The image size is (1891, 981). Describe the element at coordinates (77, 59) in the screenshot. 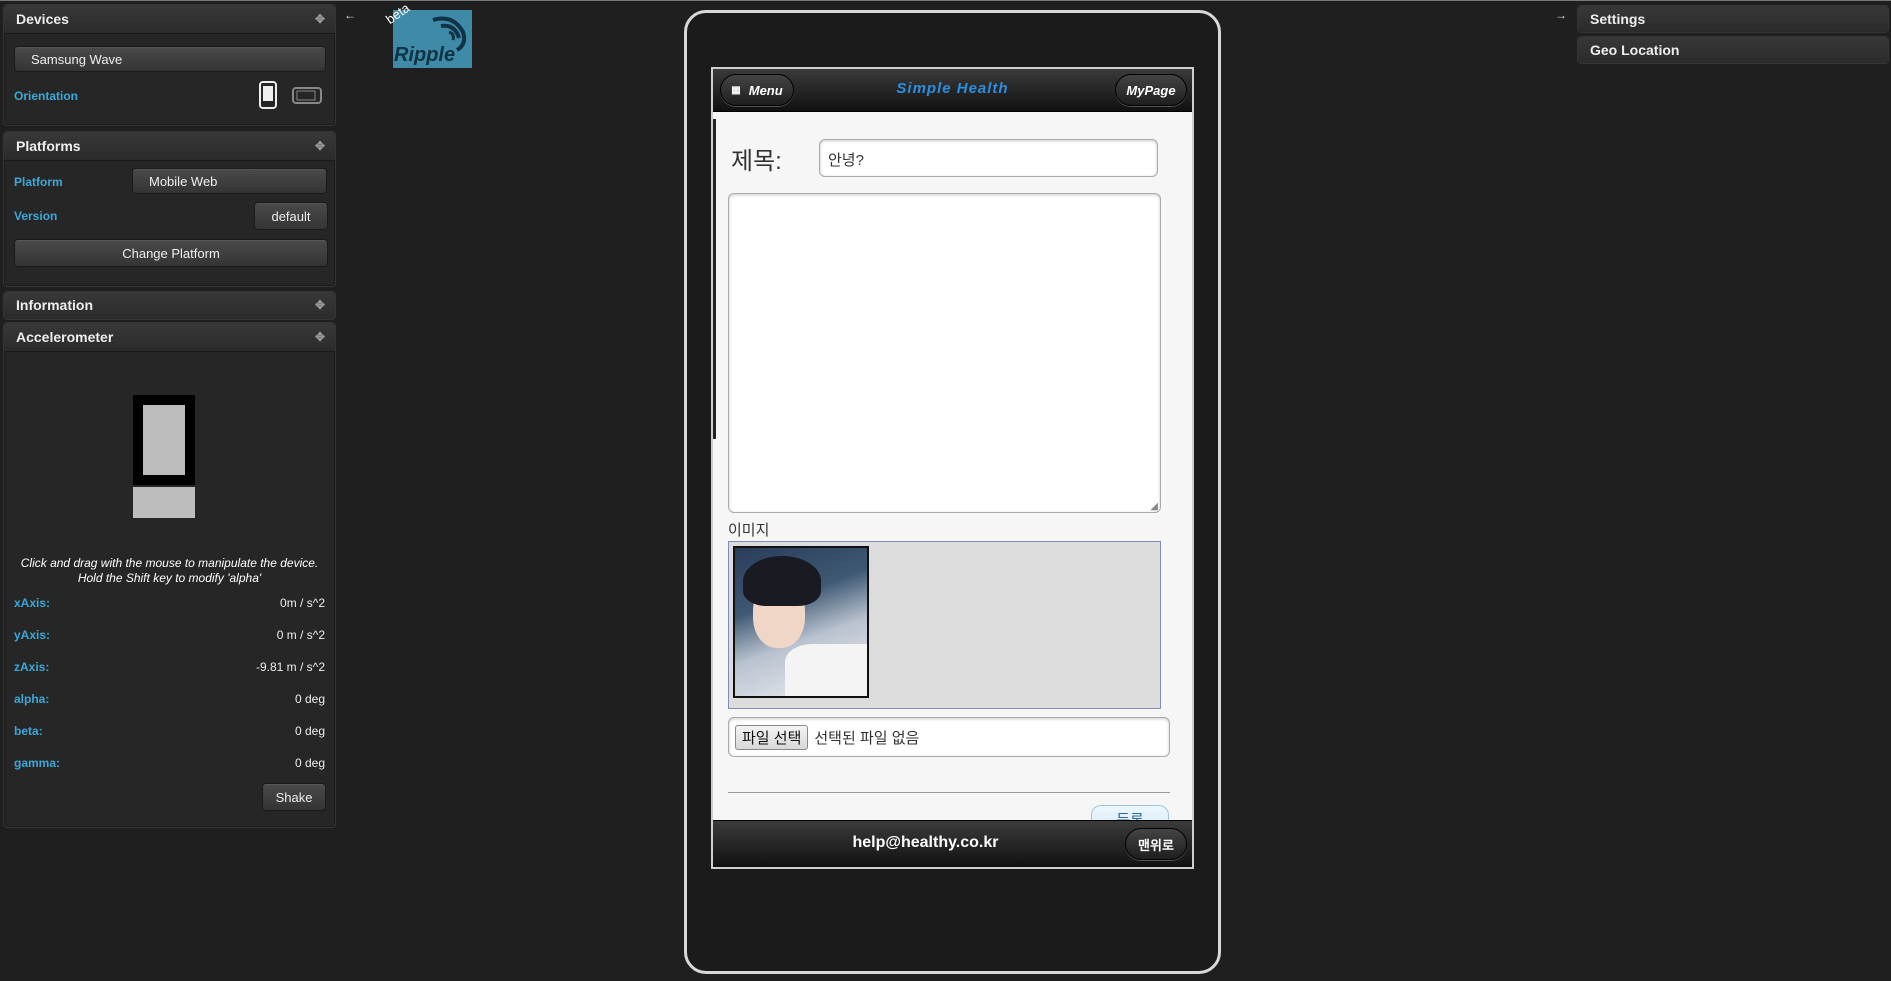

I see `device-select-value: Samsung Wave` at that location.